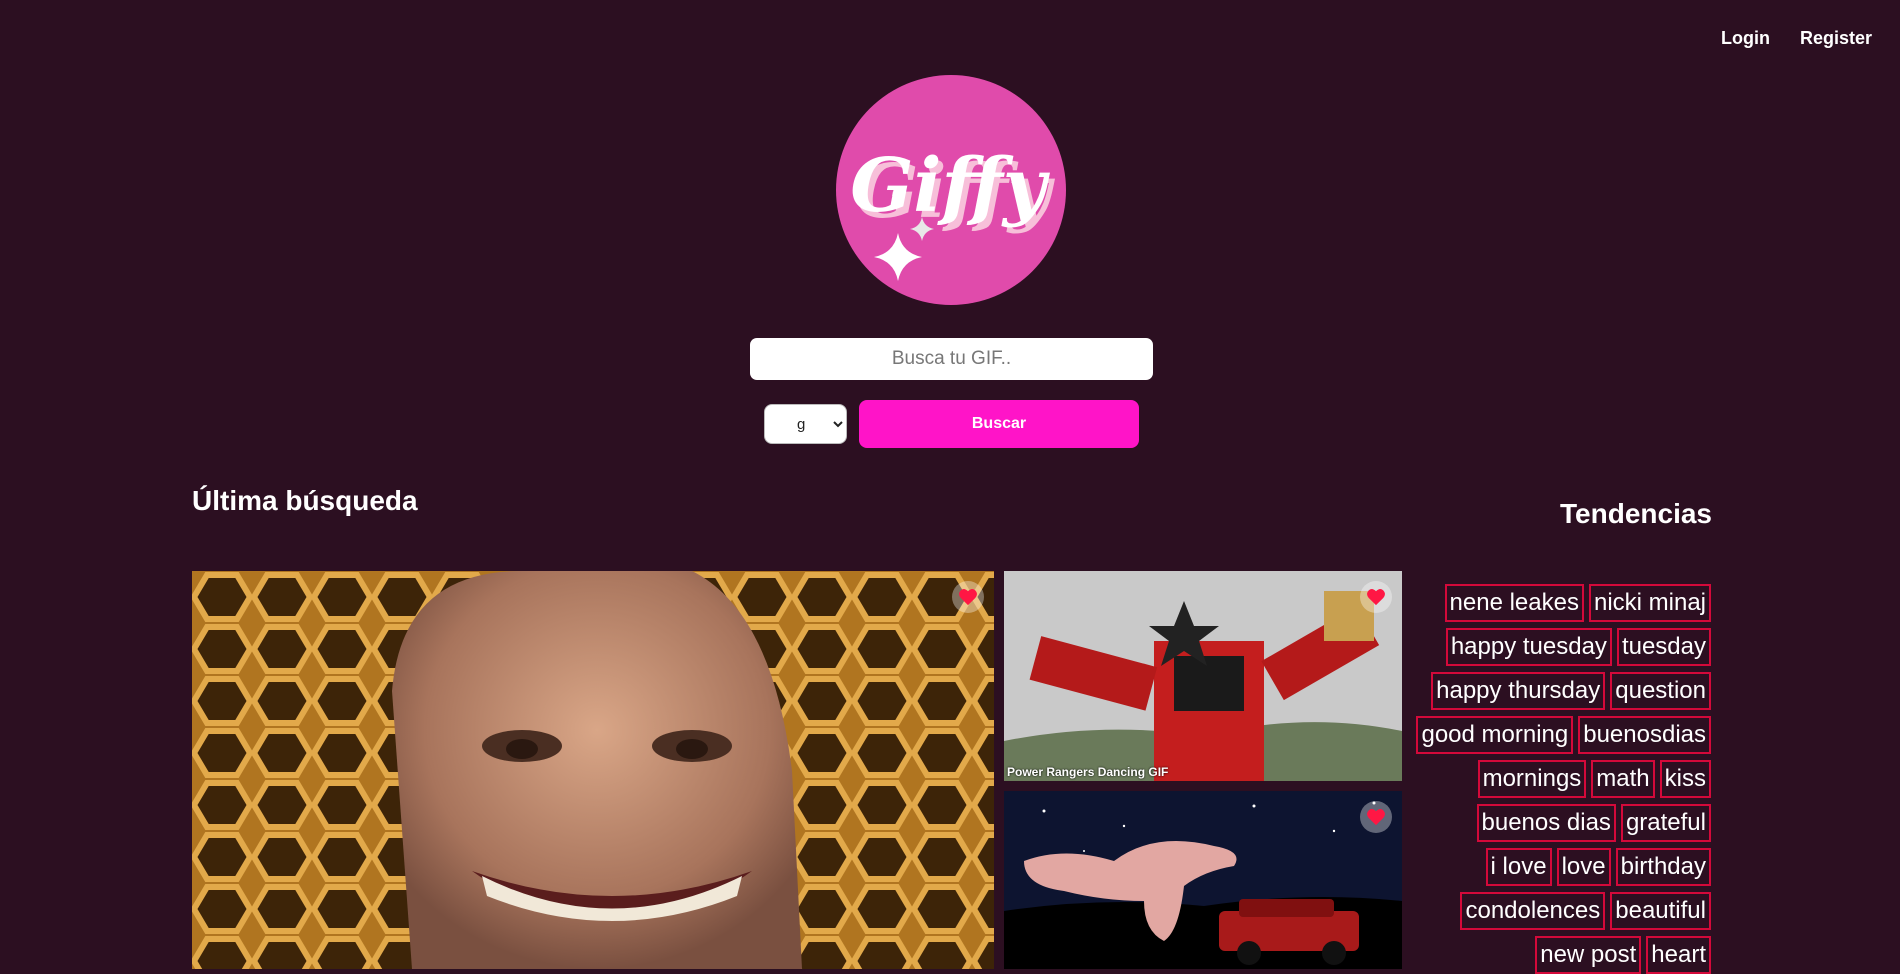 The image size is (1900, 974). I want to click on trend-tag: kiss, so click(1685, 779).